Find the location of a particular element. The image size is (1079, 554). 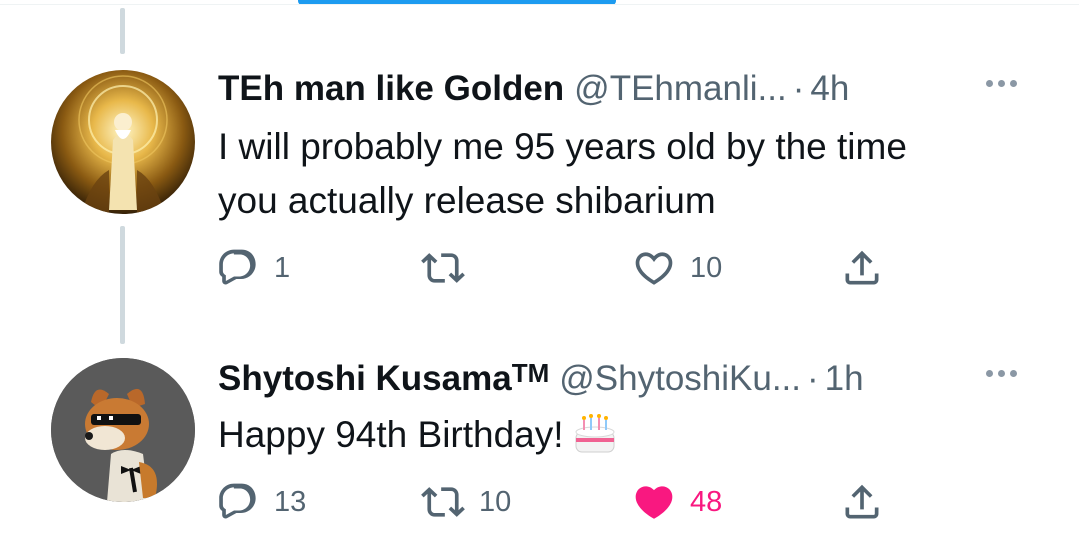

reply-count: 13 is located at coordinates (290, 501).